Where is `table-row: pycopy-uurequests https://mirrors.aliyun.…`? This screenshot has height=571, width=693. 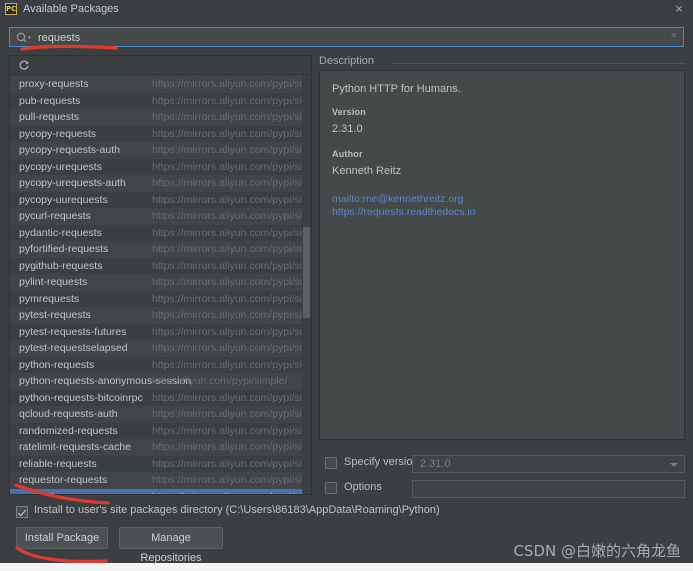 table-row: pycopy-uurequests https://mirrors.aliyun.… is located at coordinates (160, 199).